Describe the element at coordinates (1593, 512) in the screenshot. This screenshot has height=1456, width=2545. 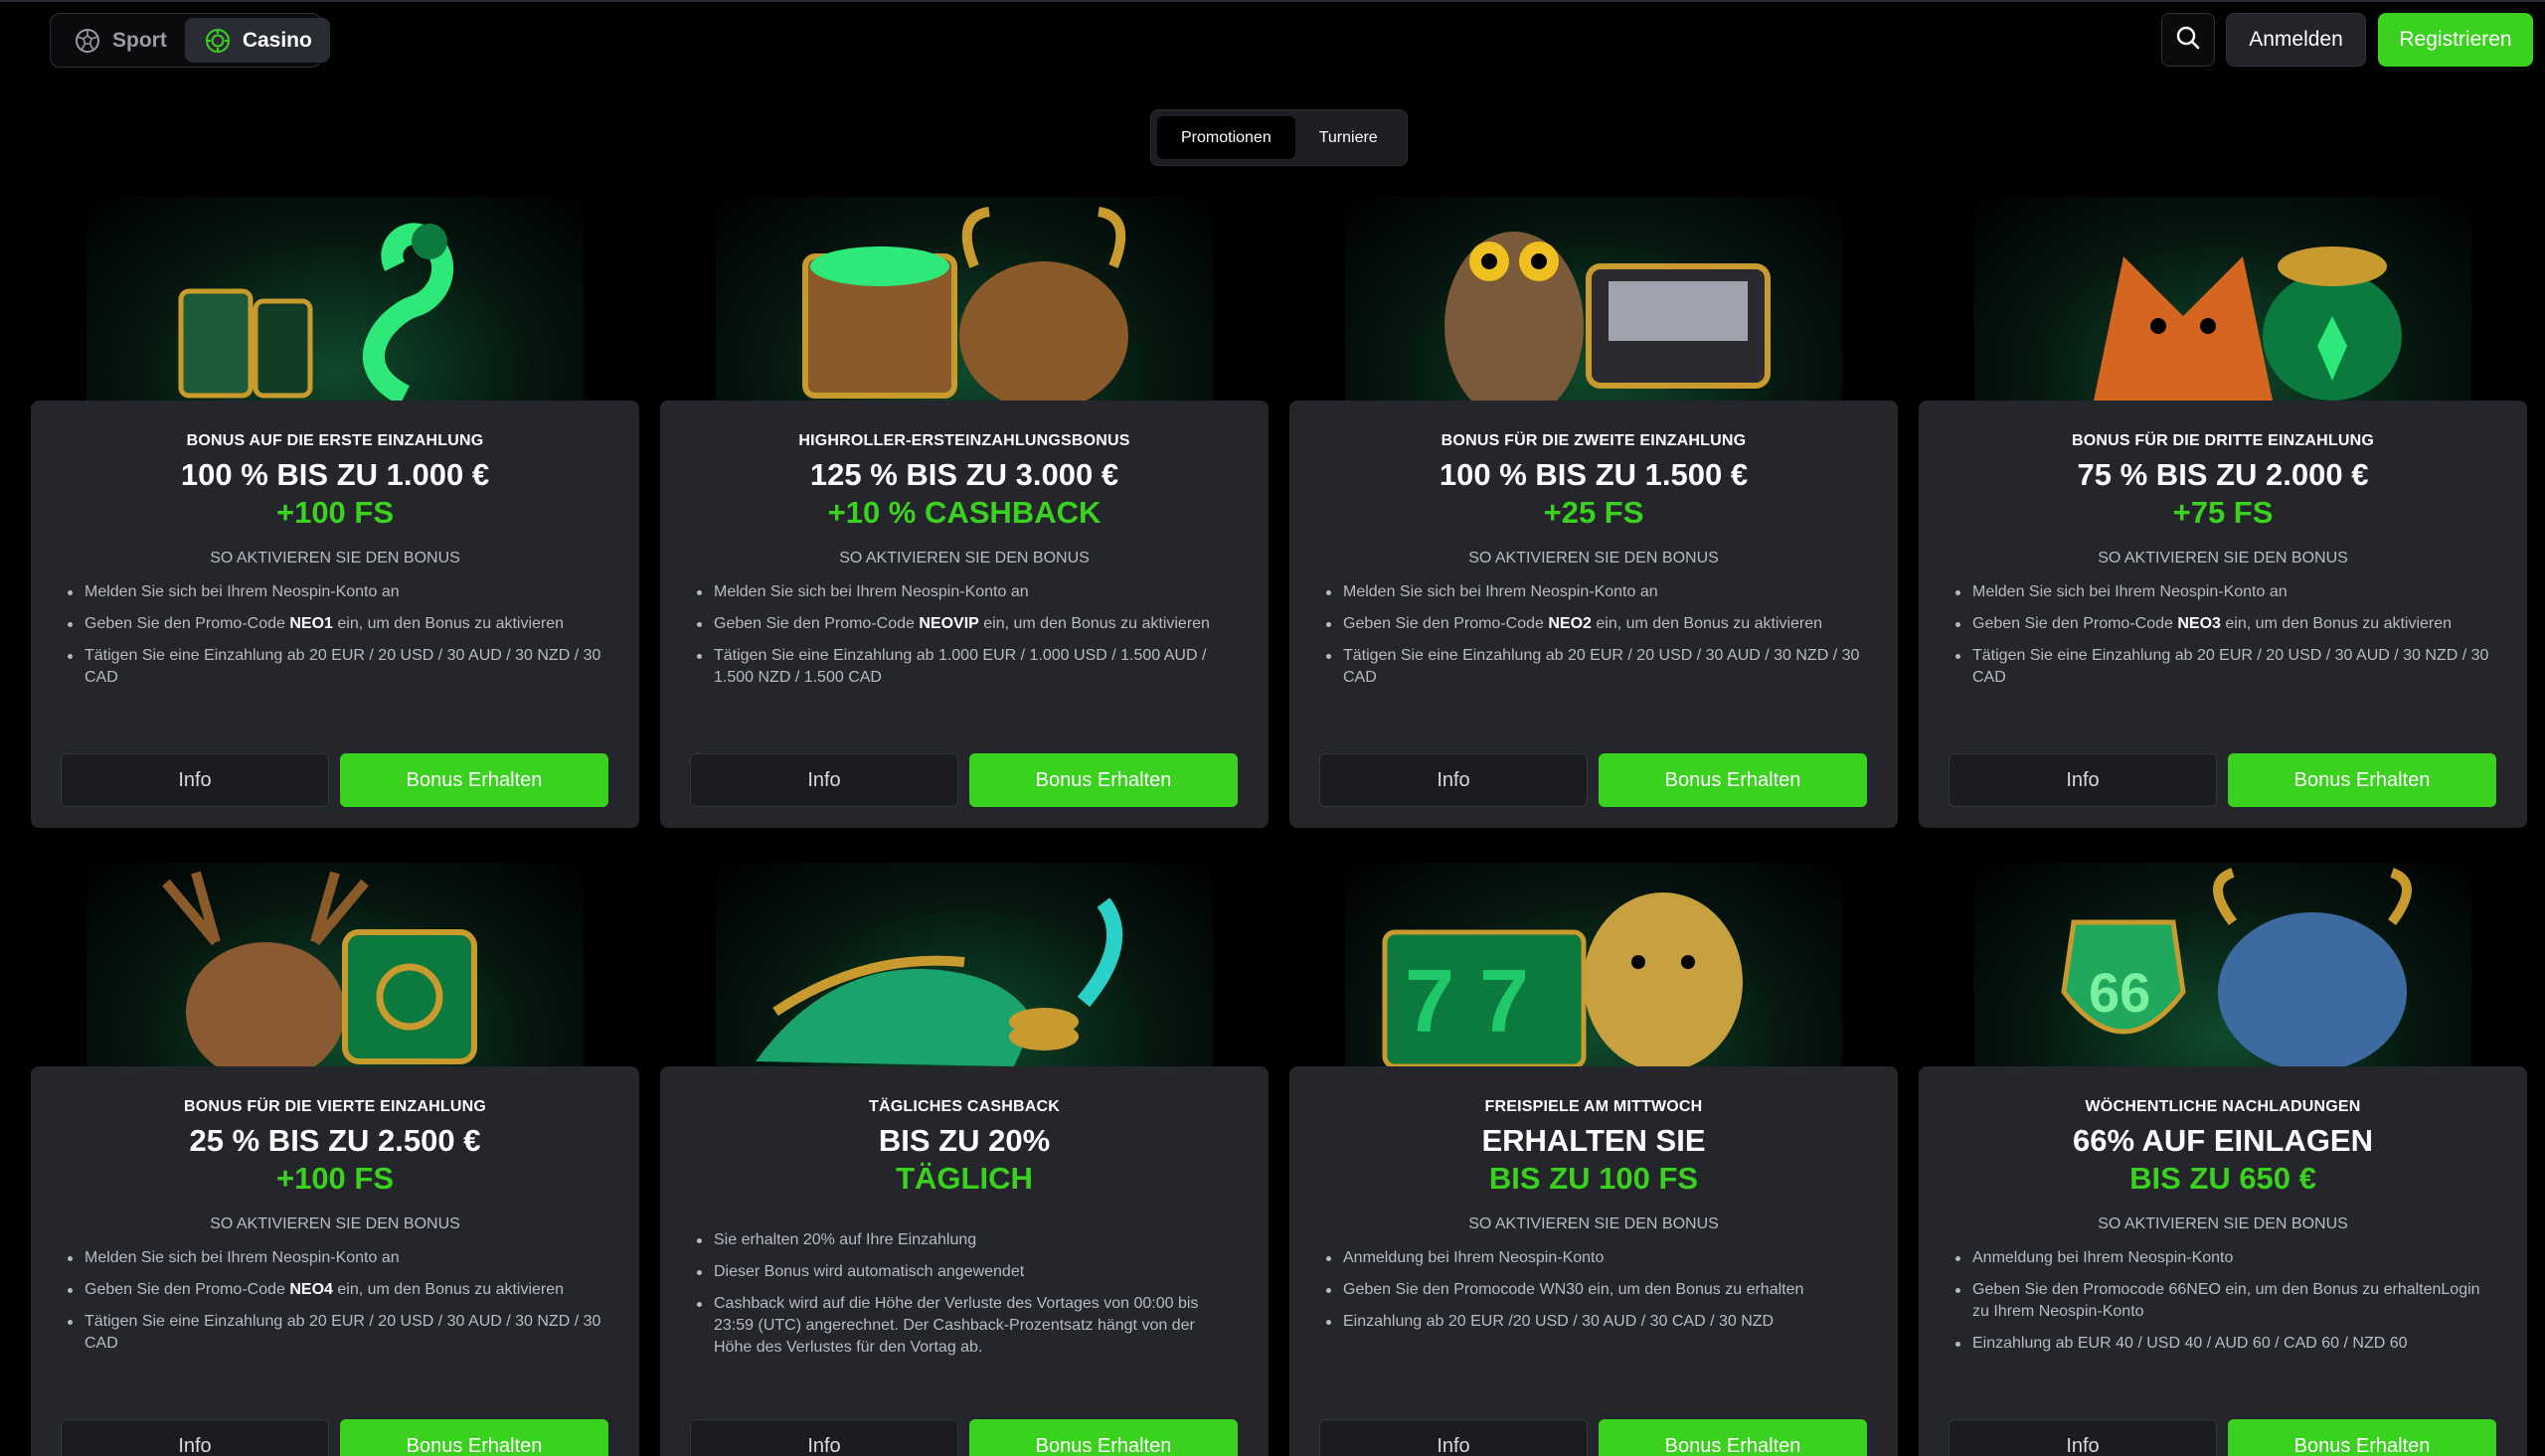
I see `promo-accent: +25 FS` at that location.